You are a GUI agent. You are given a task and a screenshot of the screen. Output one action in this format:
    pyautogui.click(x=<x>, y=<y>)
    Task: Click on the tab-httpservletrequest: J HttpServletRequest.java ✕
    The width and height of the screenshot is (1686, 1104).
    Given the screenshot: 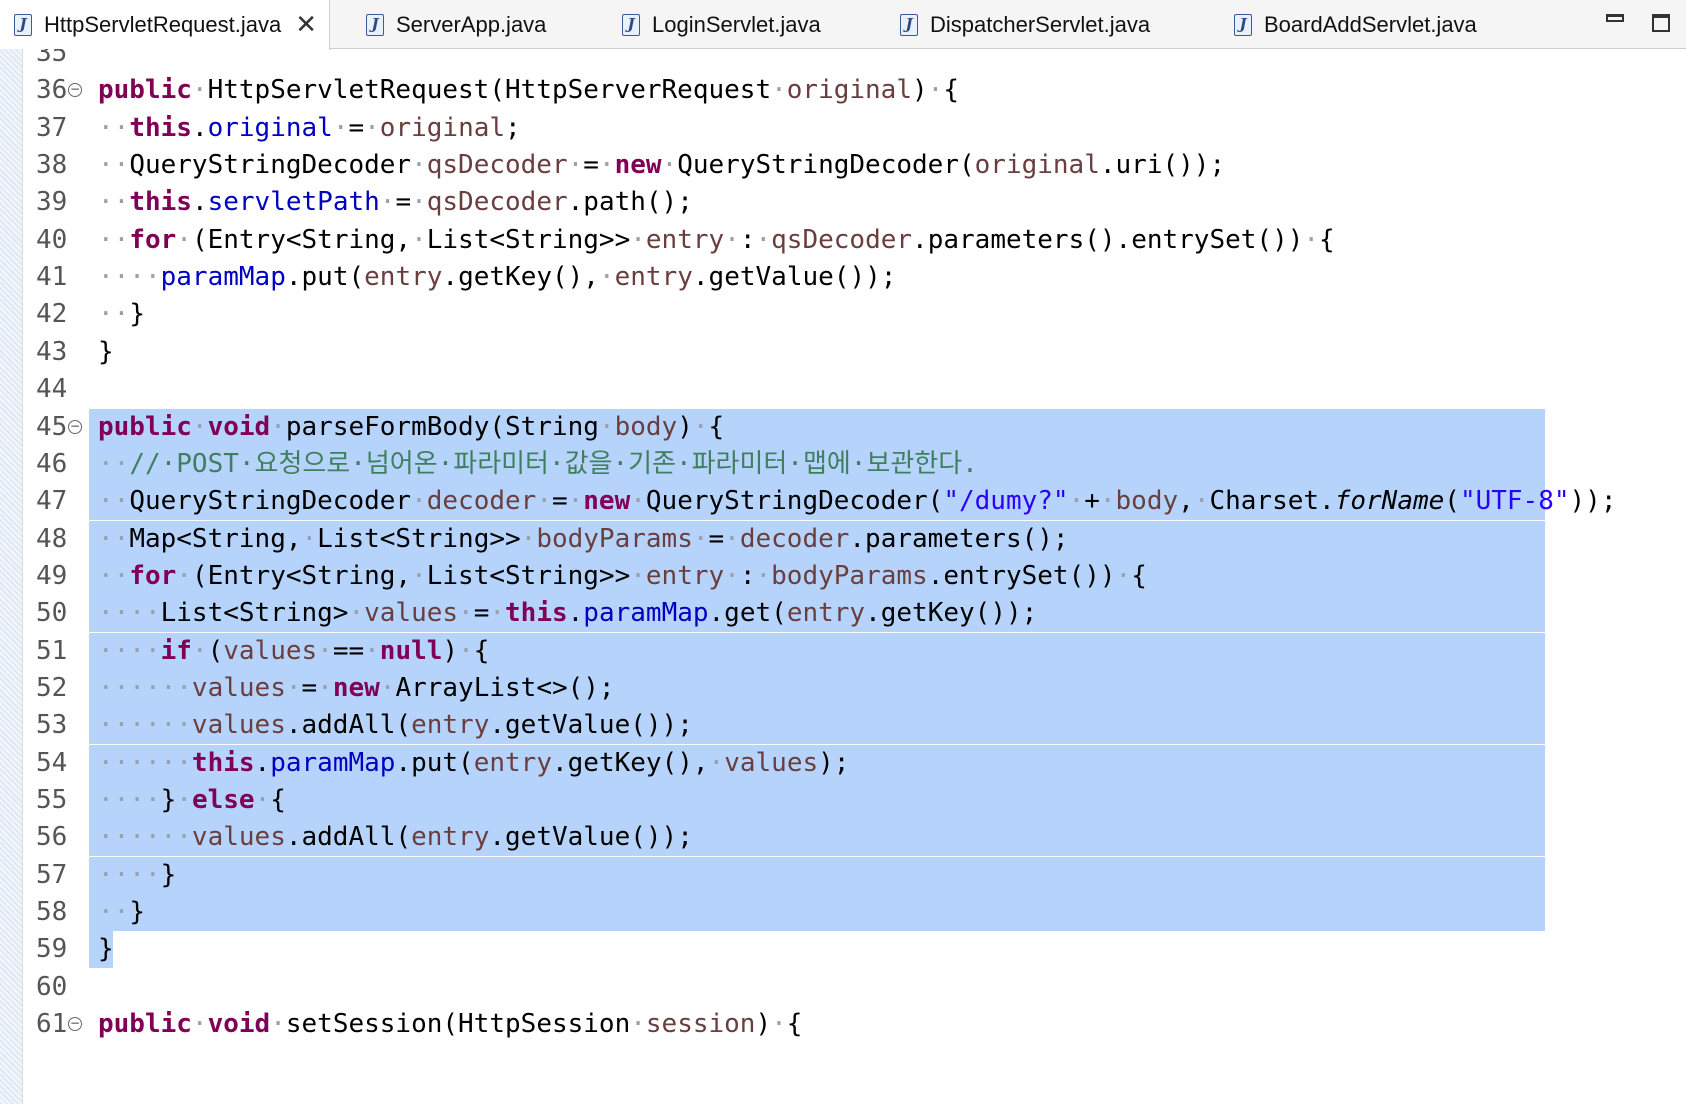 What is the action you would take?
    pyautogui.click(x=165, y=25)
    